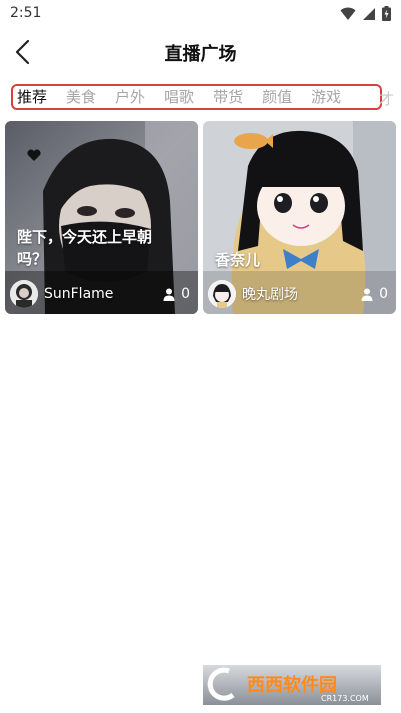 Image resolution: width=401 pixels, height=713 pixels. What do you see at coordinates (130, 97) in the screenshot?
I see `tab-outdoor: 户外` at bounding box center [130, 97].